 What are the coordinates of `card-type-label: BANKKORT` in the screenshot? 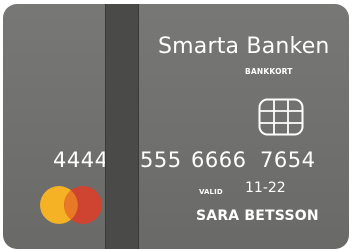 It's located at (269, 71).